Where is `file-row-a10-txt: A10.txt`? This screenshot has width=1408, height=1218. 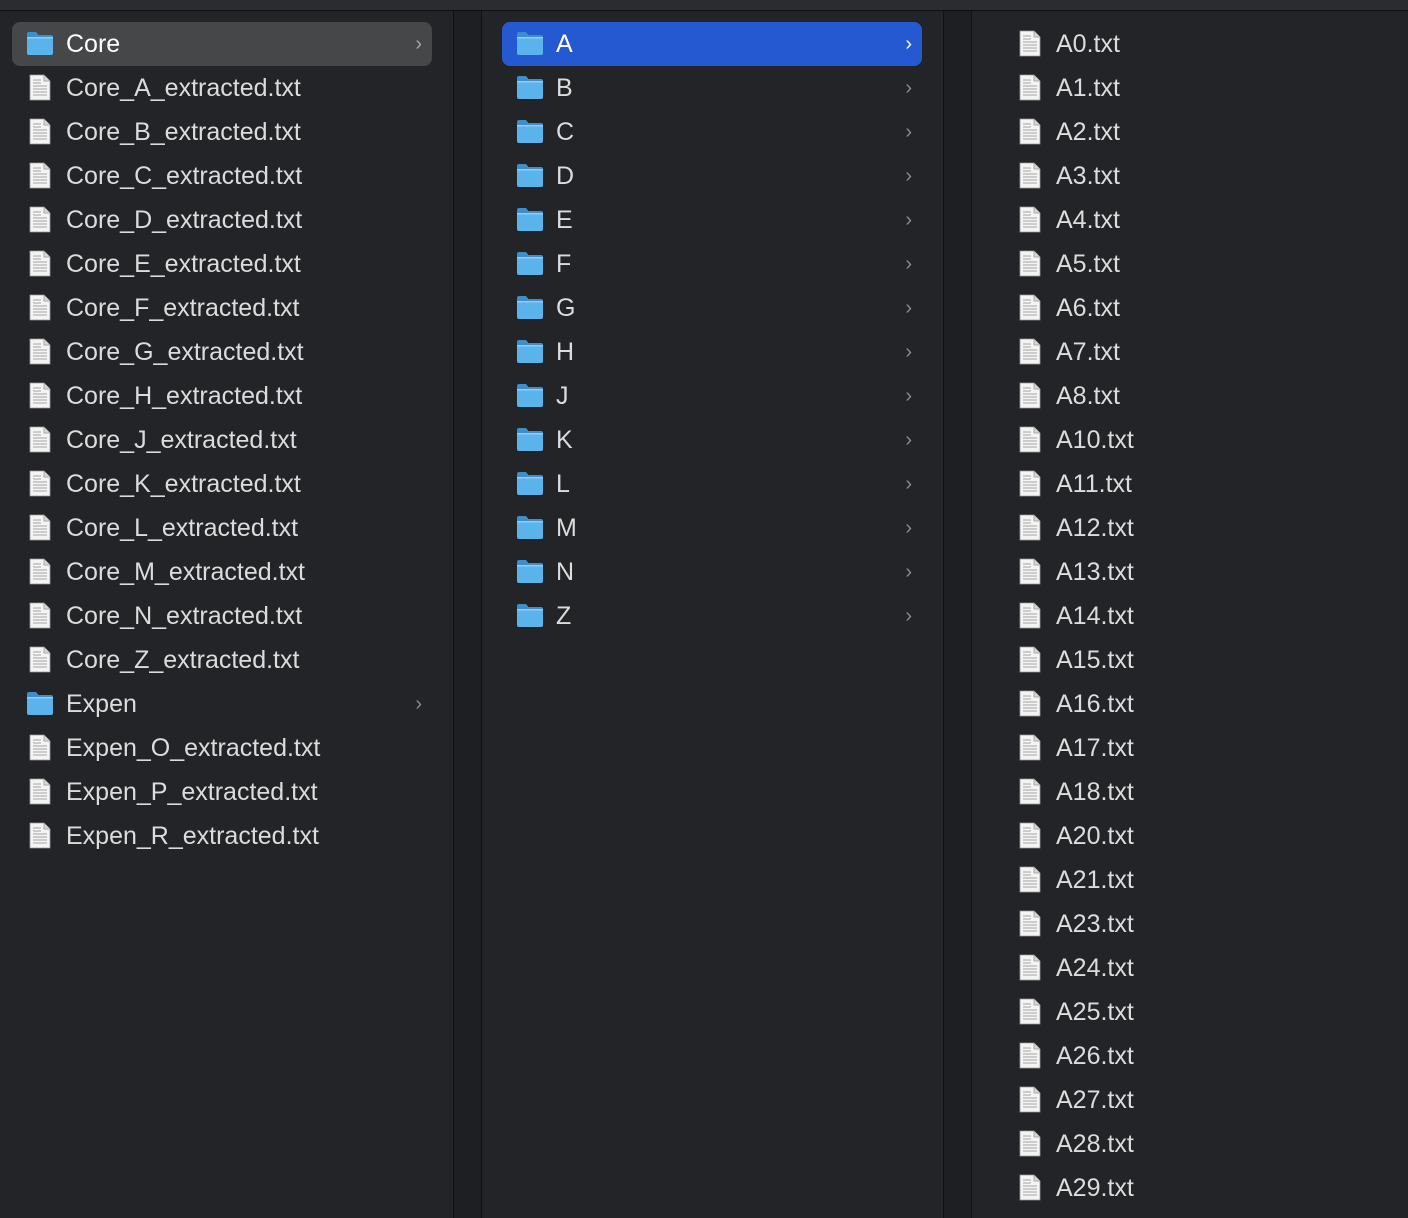 file-row-a10-txt: A10.txt is located at coordinates (1202, 440).